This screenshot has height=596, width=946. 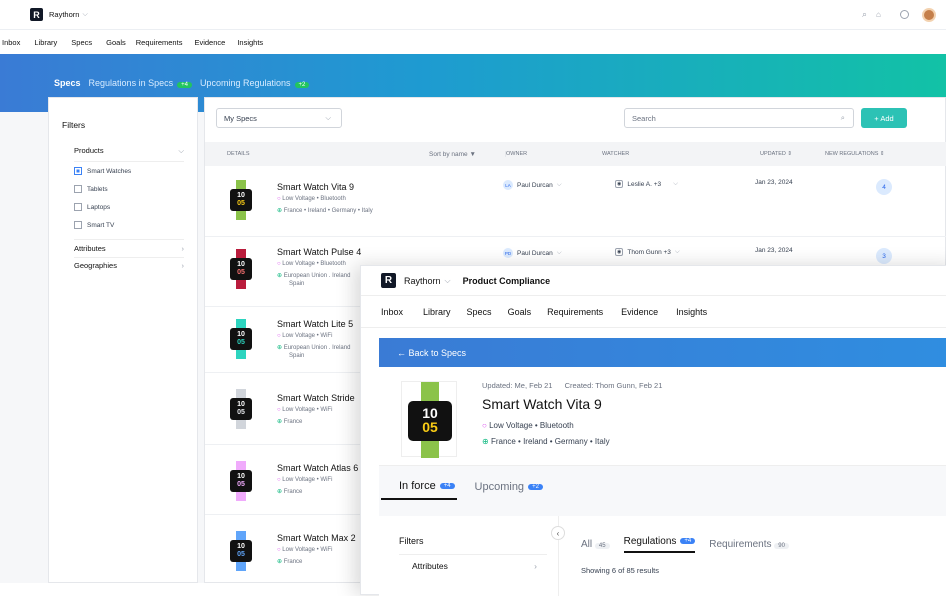 What do you see at coordinates (430, 427) in the screenshot?
I see `watch-minute: 05` at bounding box center [430, 427].